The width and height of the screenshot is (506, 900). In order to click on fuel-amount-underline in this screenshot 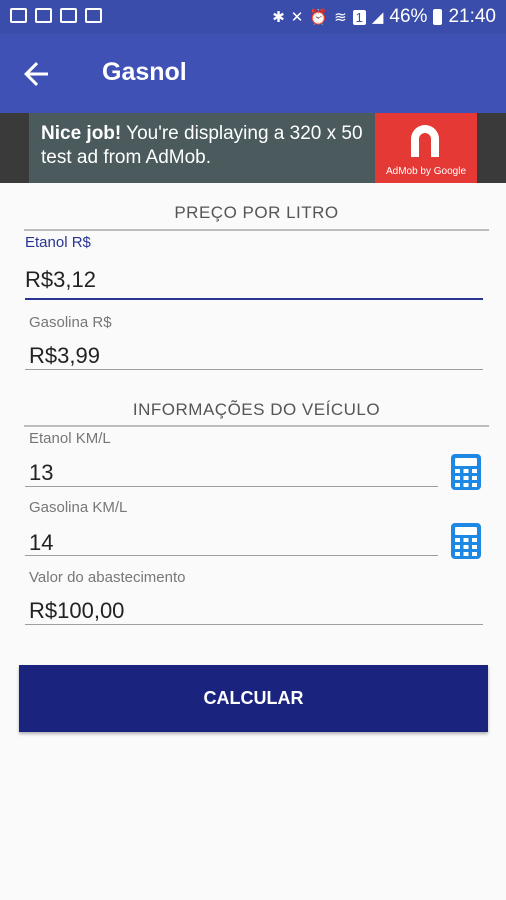, I will do `click(254, 624)`.